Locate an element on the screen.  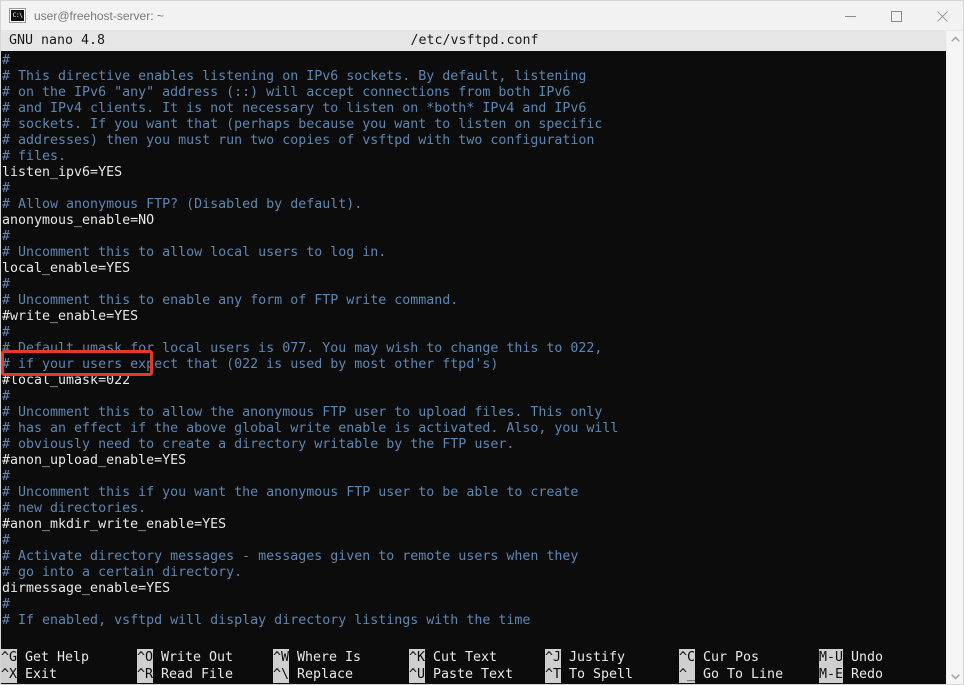
editor-line: #anon_mkdir_write_enable=YES is located at coordinates (114, 524).